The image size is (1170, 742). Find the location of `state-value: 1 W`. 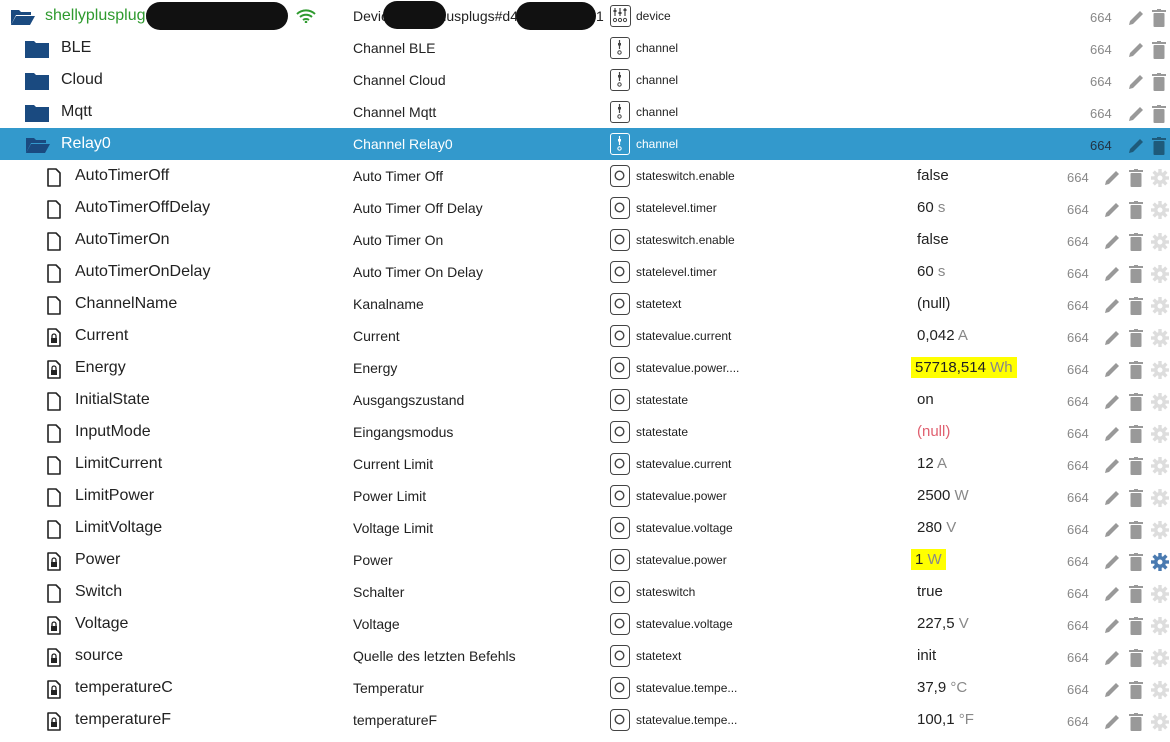

state-value: 1 W is located at coordinates (928, 560).